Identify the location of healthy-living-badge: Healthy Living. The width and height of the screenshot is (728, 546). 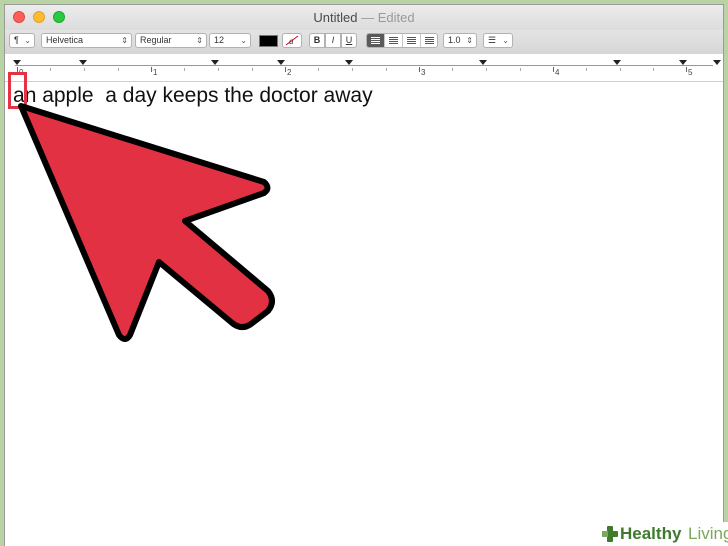
(662, 534).